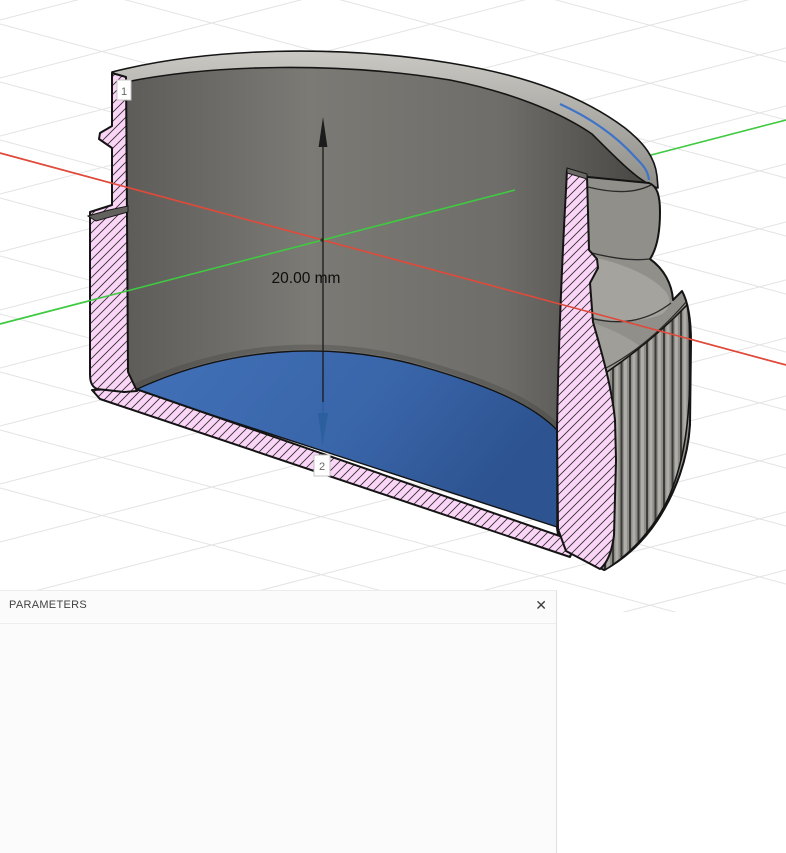 This screenshot has height=853, width=786. I want to click on marker-1-label: 1, so click(124, 92).